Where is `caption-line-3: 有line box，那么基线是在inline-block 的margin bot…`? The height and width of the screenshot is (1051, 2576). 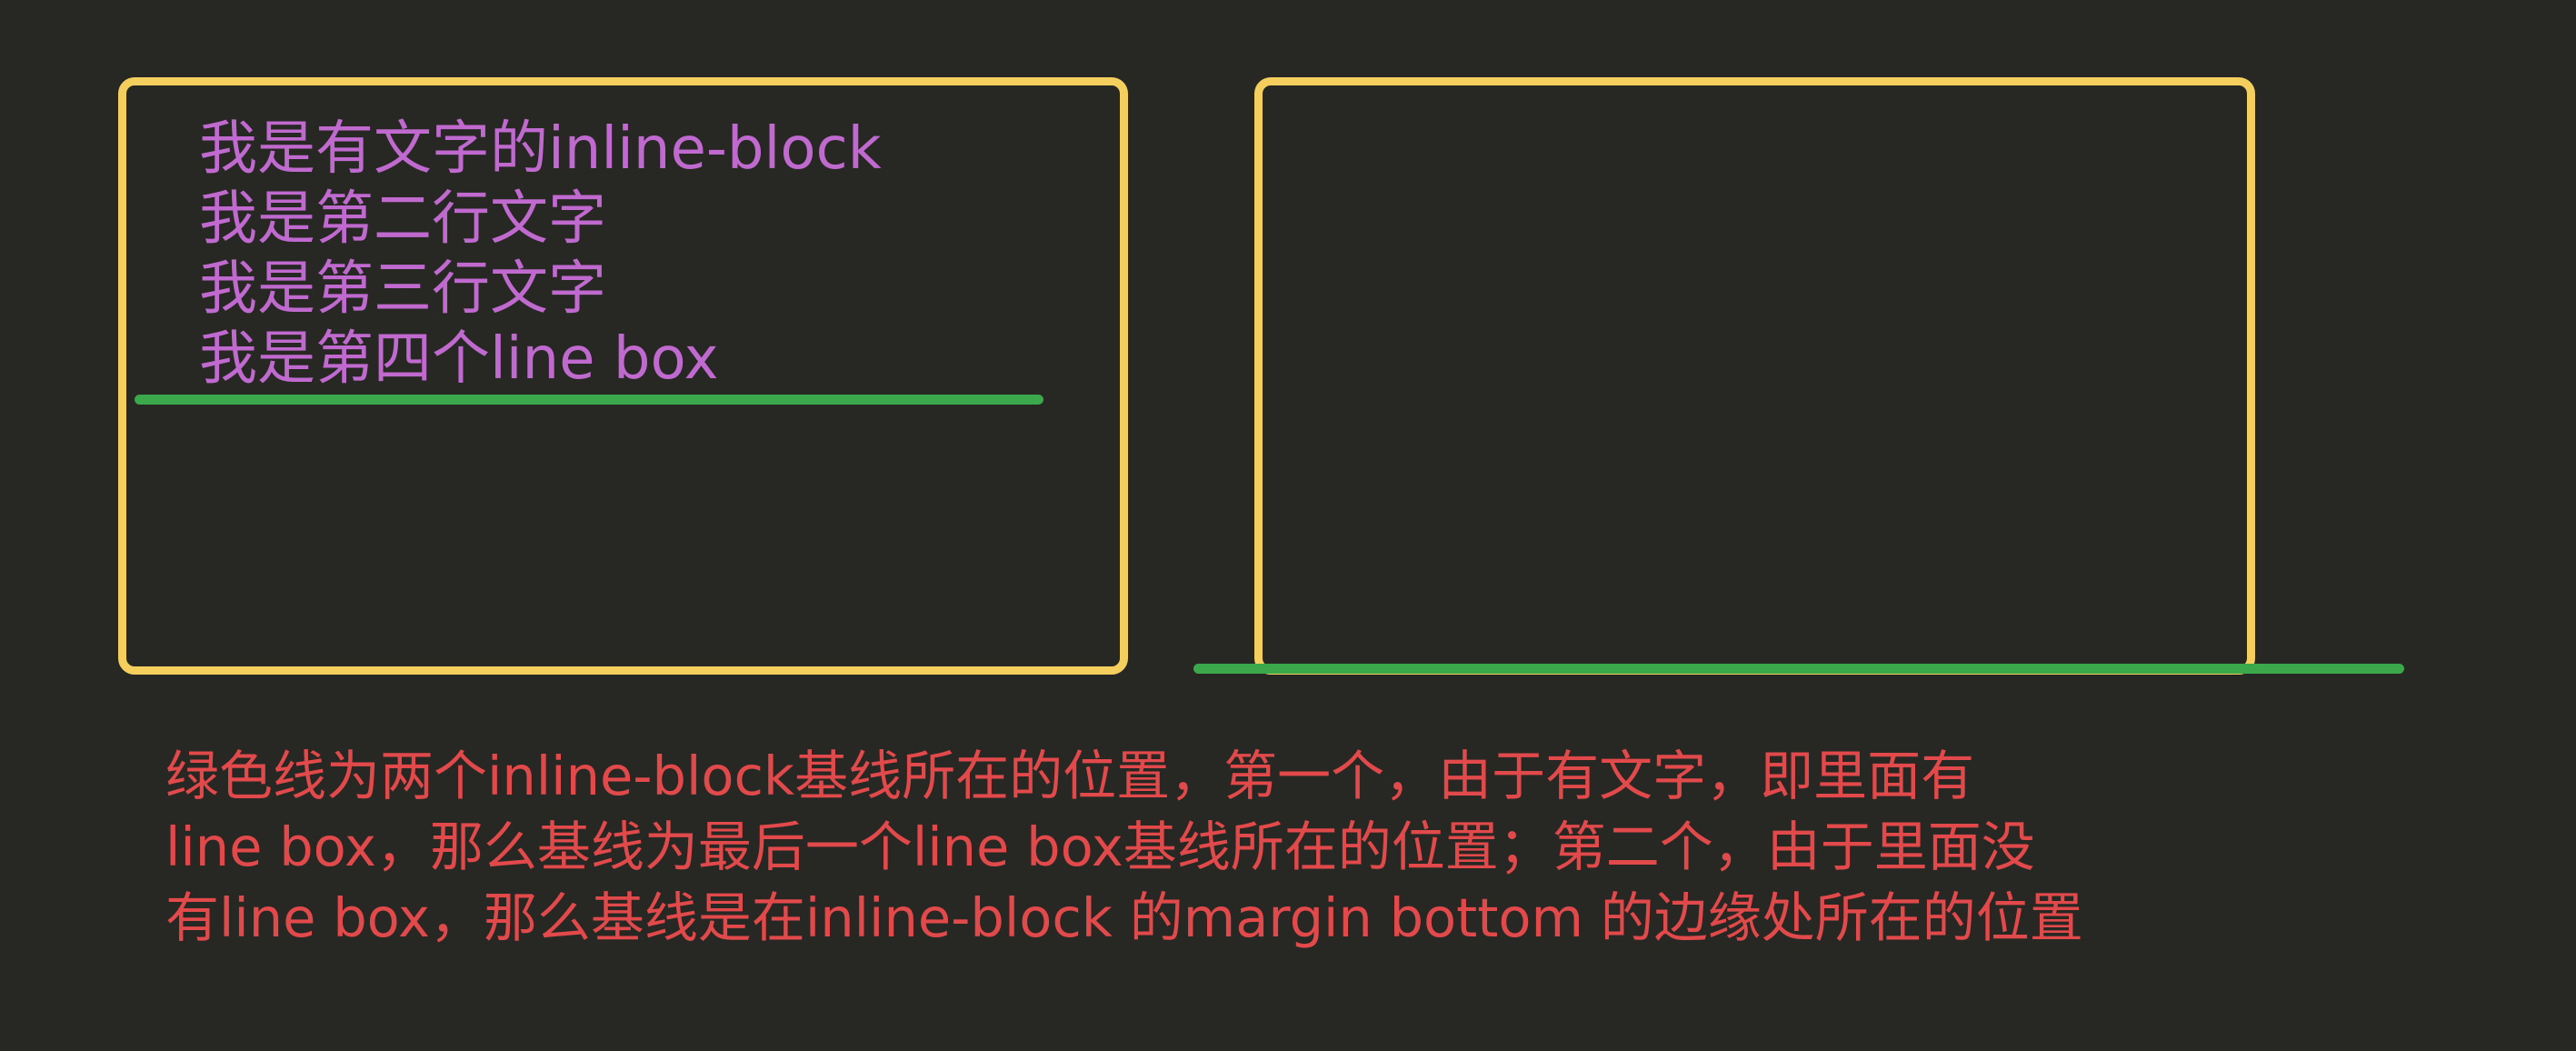 caption-line-3: 有line box，那么基线是在inline-block 的margin bot… is located at coordinates (1124, 917).